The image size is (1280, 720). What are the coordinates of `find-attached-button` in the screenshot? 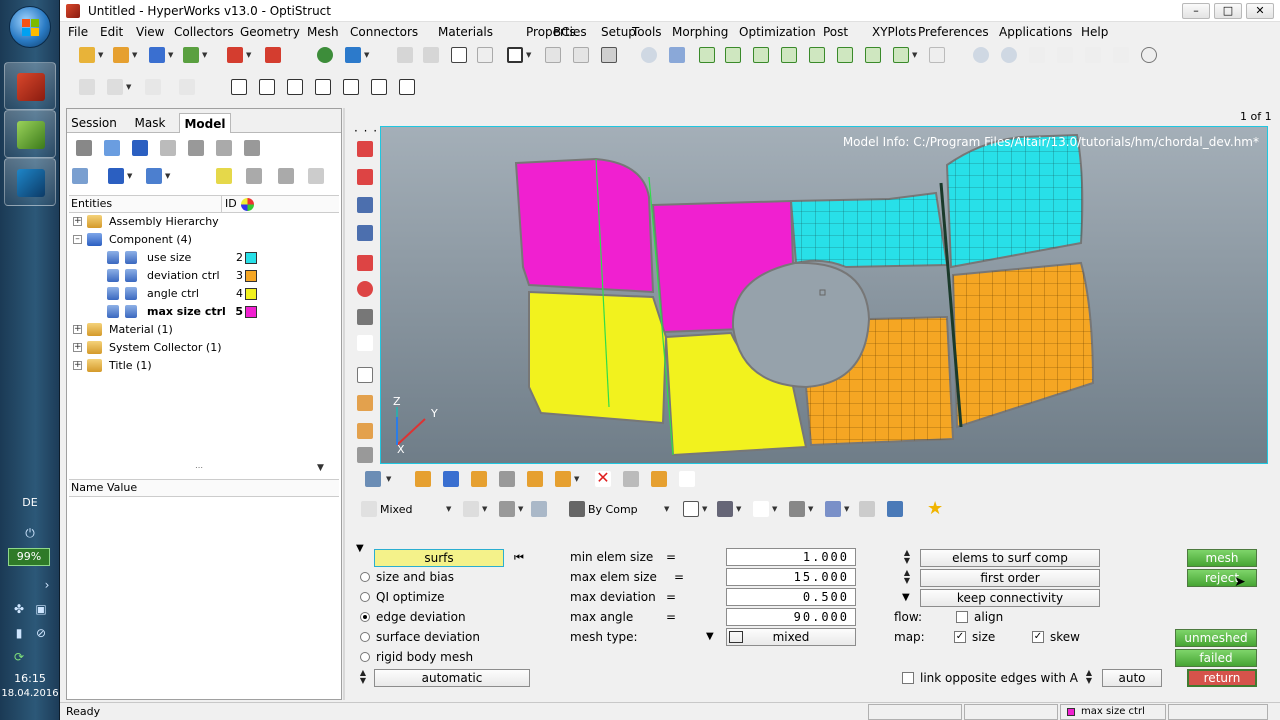 It's located at (479, 479).